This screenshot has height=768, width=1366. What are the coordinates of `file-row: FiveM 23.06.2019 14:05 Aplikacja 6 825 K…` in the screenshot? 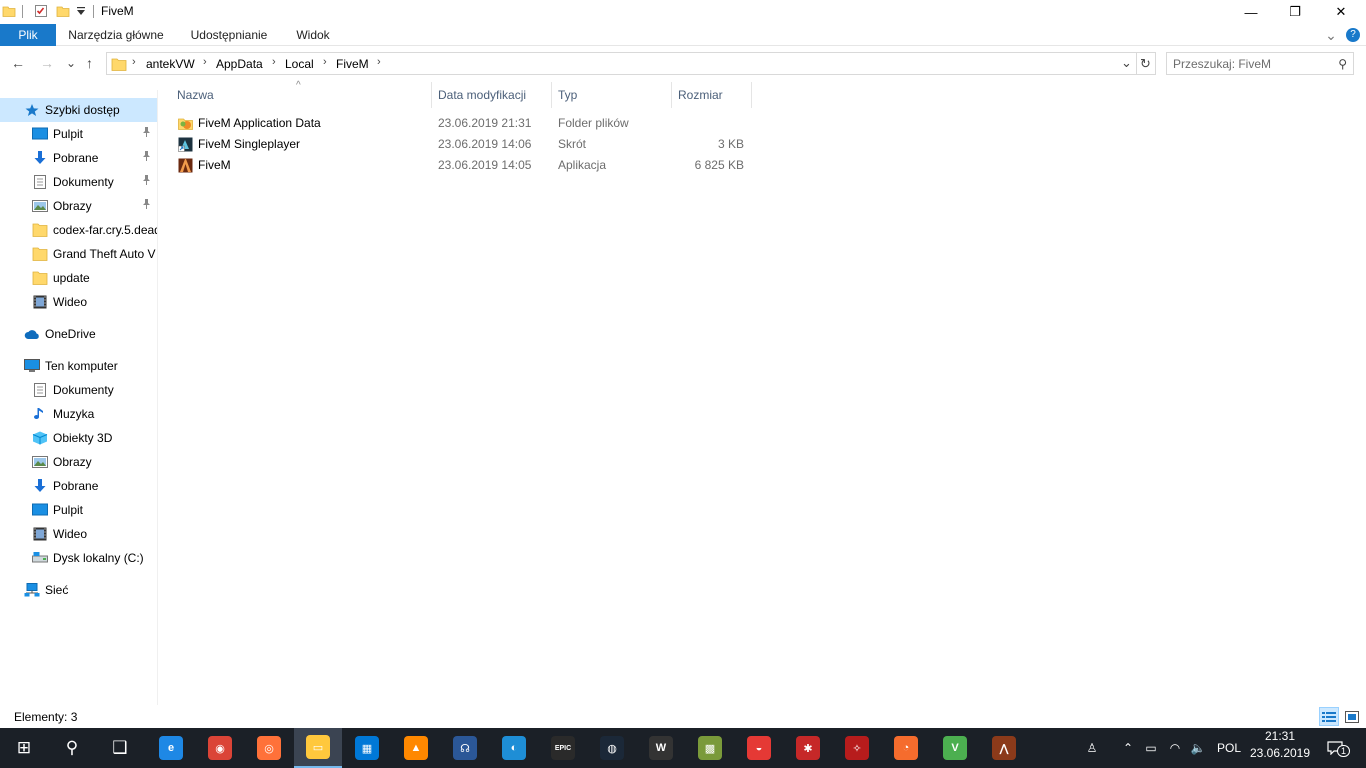 It's located at (466, 165).